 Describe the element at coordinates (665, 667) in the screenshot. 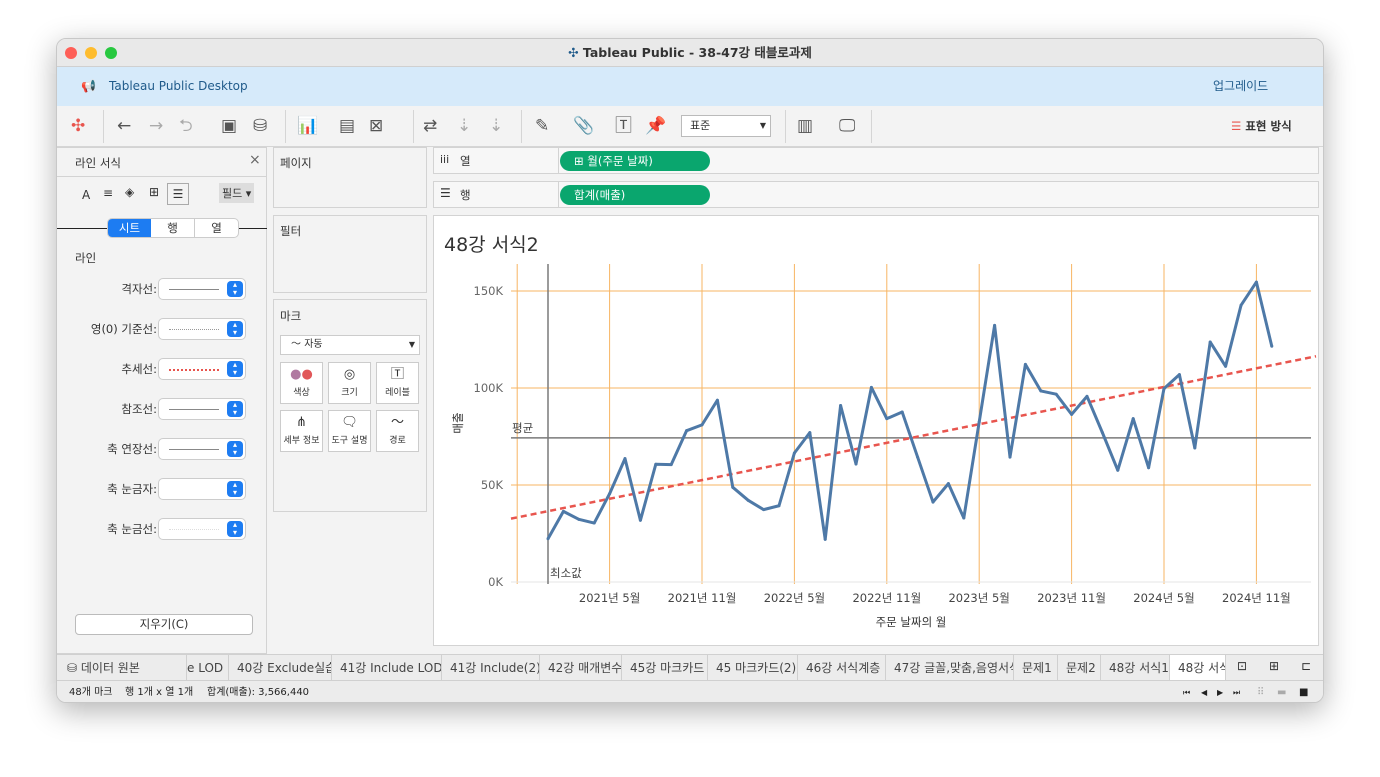

I see `sheet-tab: 45강 마크카드` at that location.